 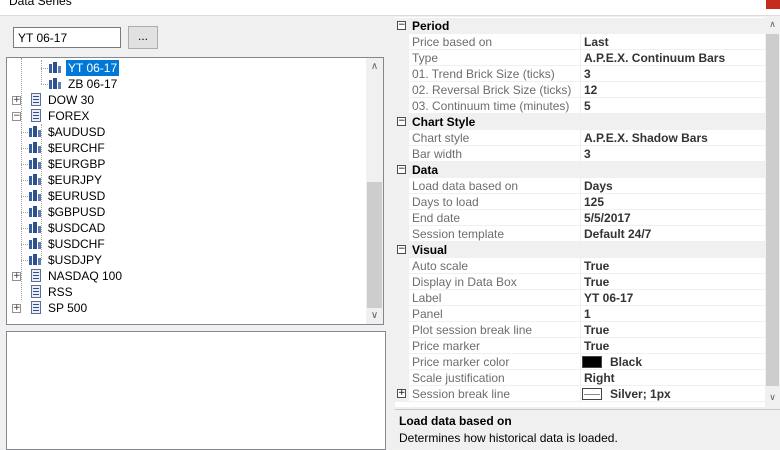 What do you see at coordinates (580, 138) in the screenshot?
I see `property-row: Chart style A.P.E.X. Shadow Bars` at bounding box center [580, 138].